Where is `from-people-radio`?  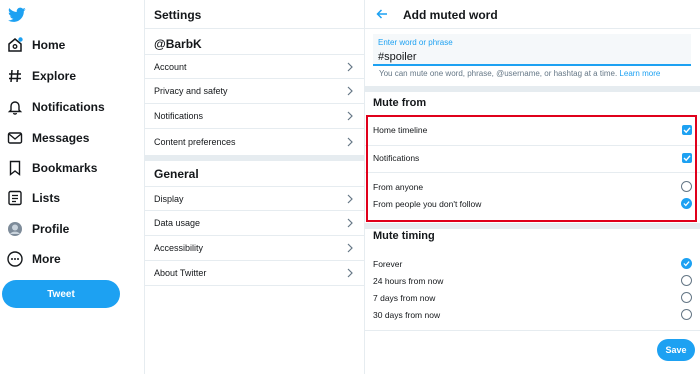 from-people-radio is located at coordinates (686, 203).